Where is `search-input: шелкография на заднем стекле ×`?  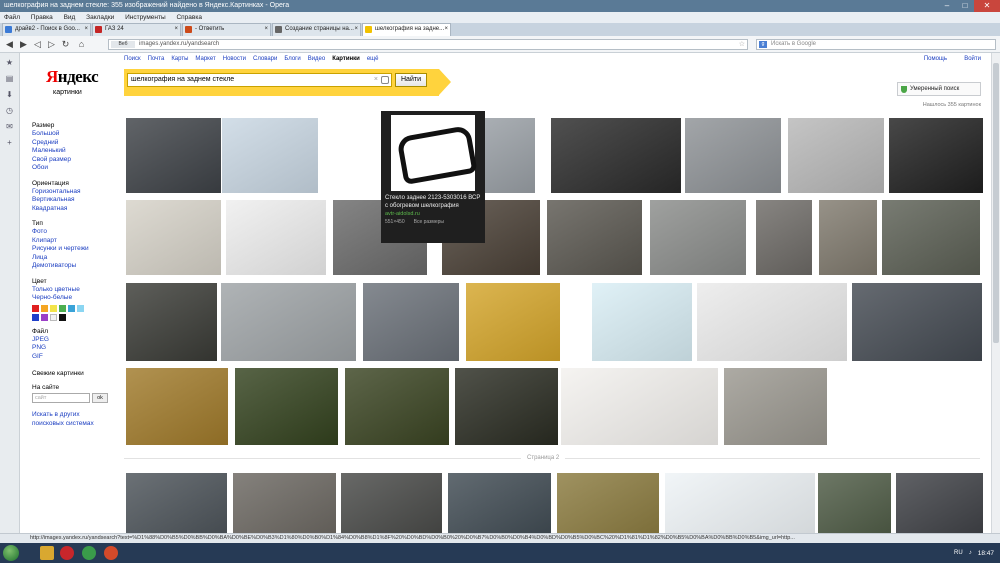 search-input: шелкография на заднем стекле × is located at coordinates (259, 80).